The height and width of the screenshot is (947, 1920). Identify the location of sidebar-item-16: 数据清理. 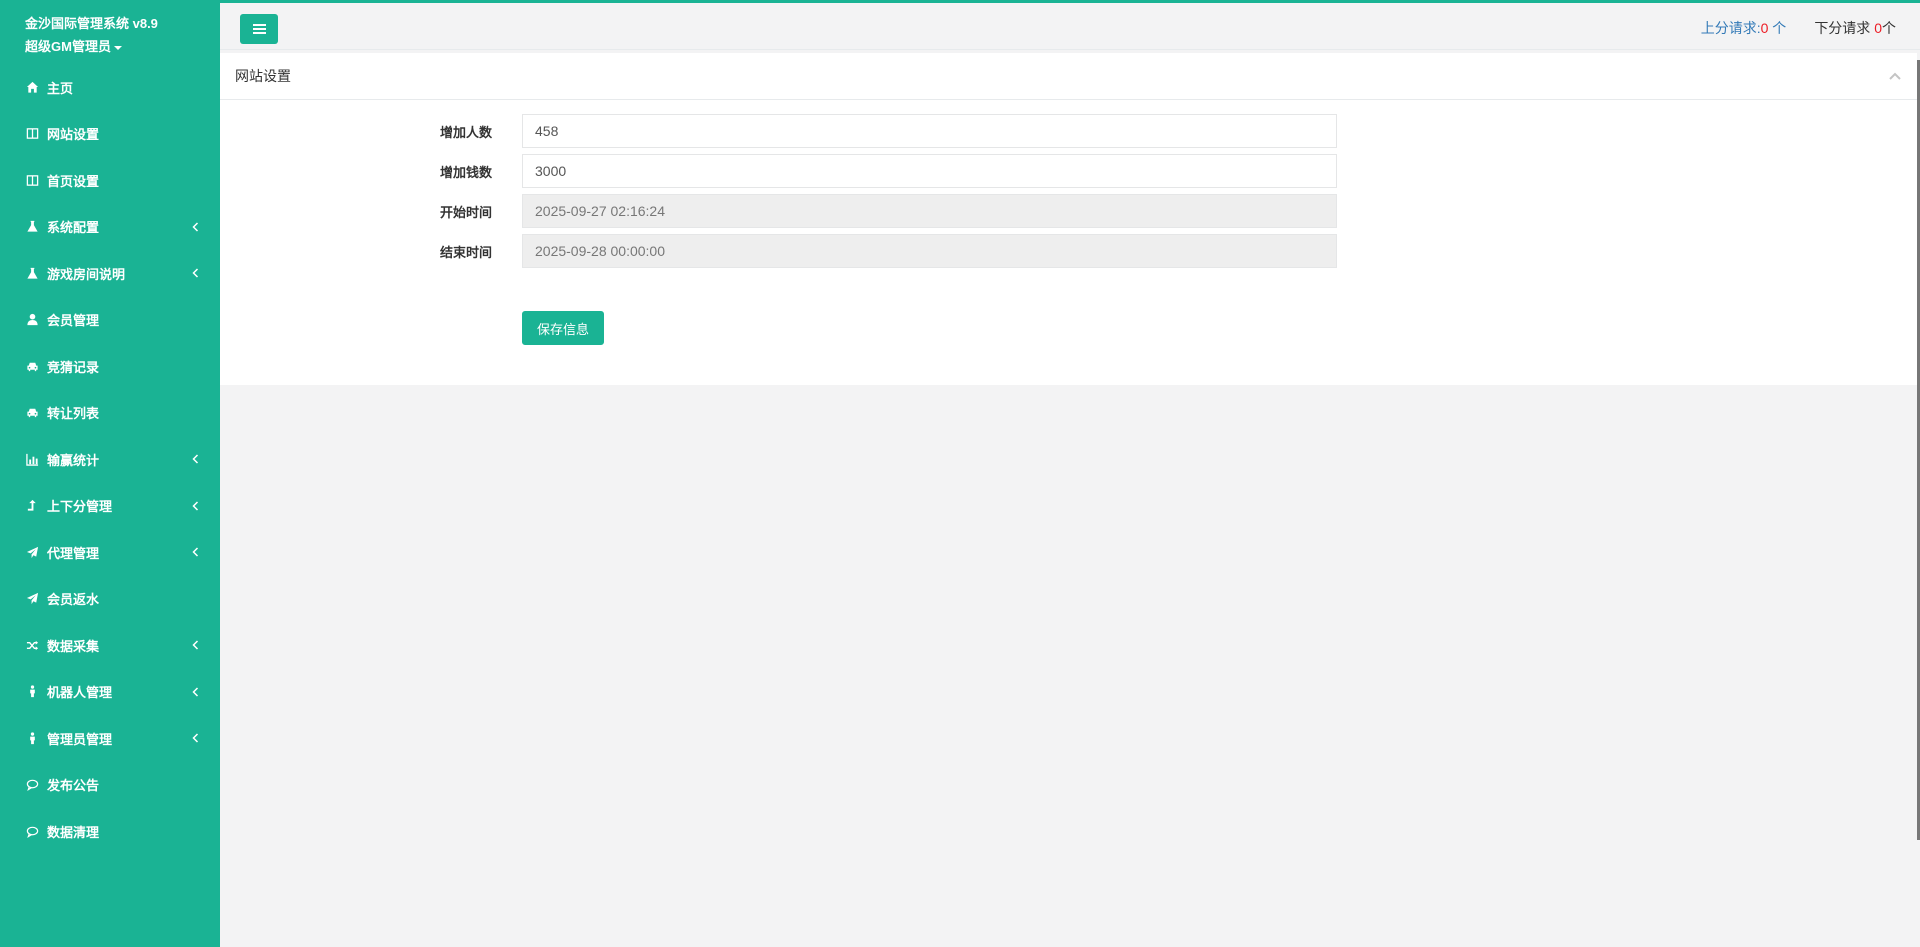
(110, 831).